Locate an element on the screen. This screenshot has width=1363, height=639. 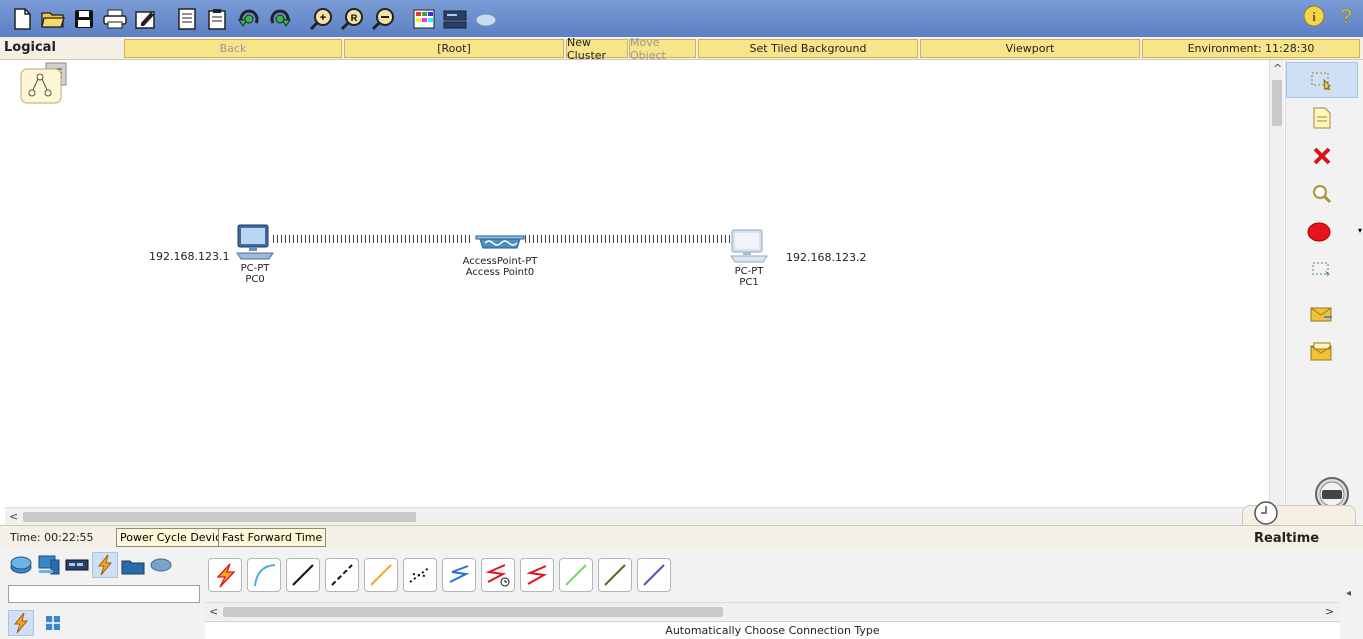
ap-type: AccessPoint-PT is located at coordinates (500, 261).